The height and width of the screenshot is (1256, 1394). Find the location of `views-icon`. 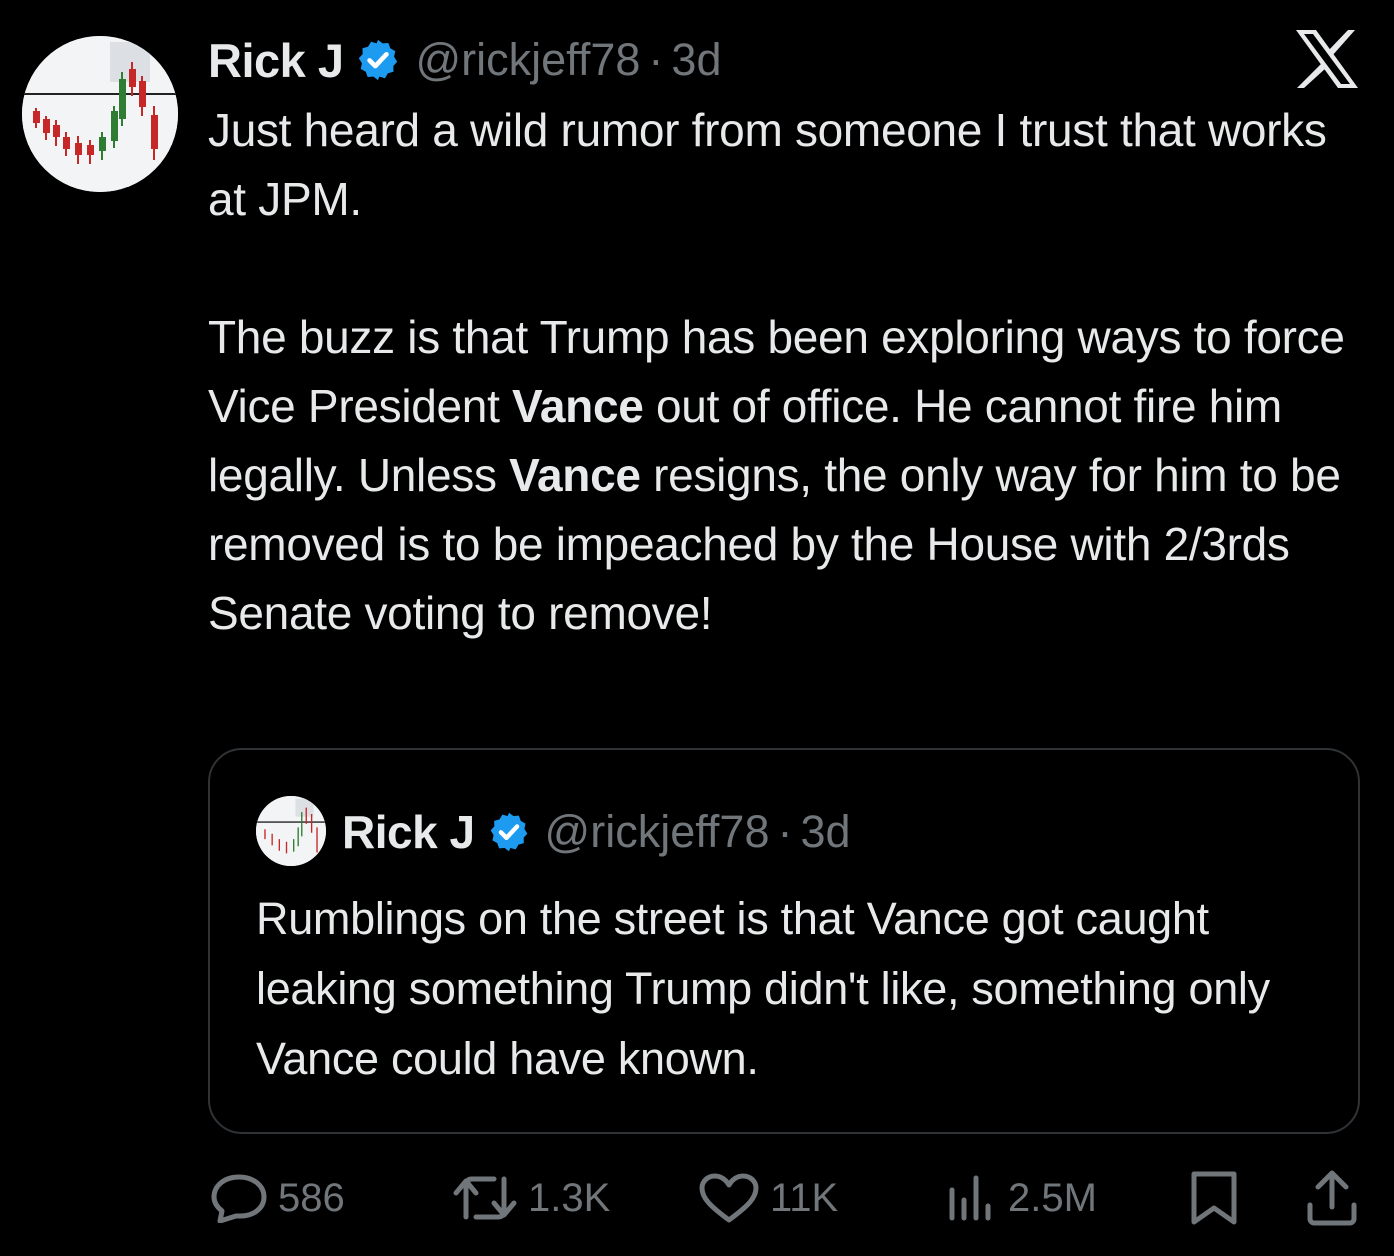

views-icon is located at coordinates (970, 1198).